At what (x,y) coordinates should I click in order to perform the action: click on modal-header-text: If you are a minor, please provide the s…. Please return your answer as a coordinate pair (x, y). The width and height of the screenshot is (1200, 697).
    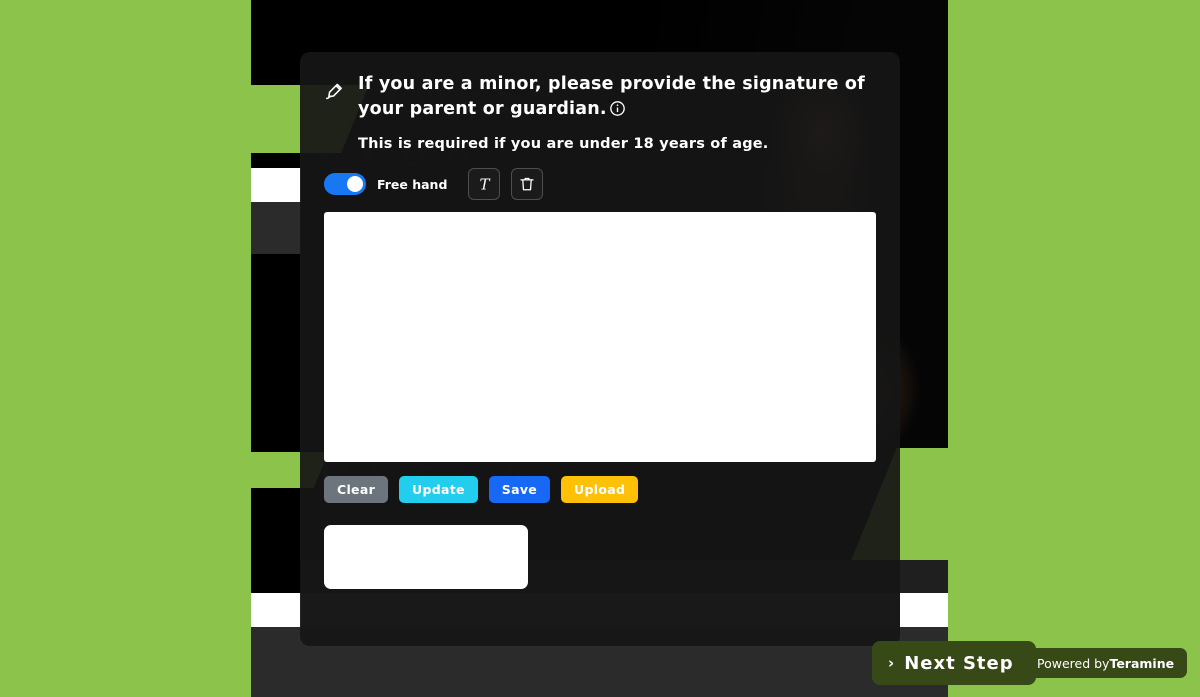
    Looking at the image, I should click on (617, 112).